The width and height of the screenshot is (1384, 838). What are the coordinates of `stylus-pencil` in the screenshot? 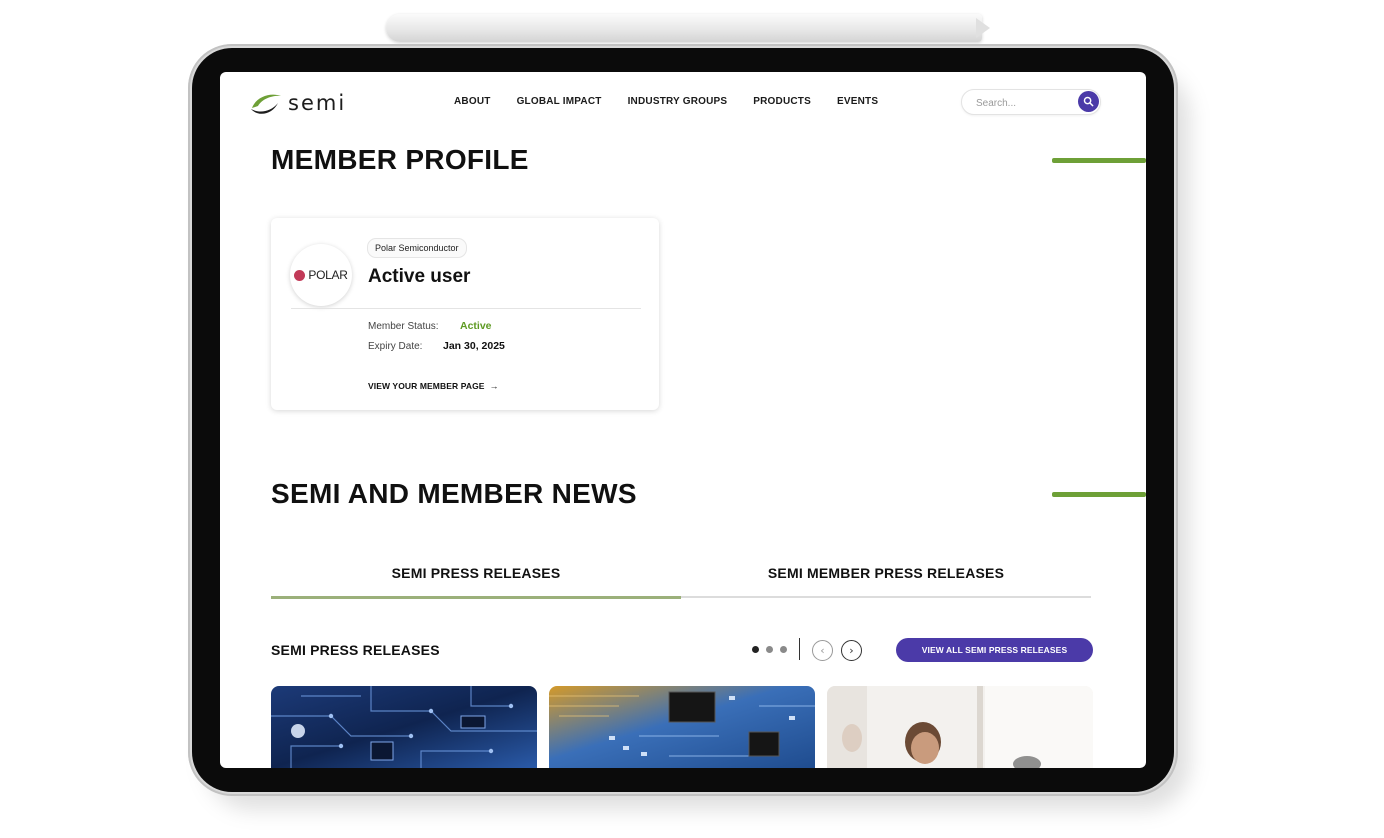 It's located at (684, 28).